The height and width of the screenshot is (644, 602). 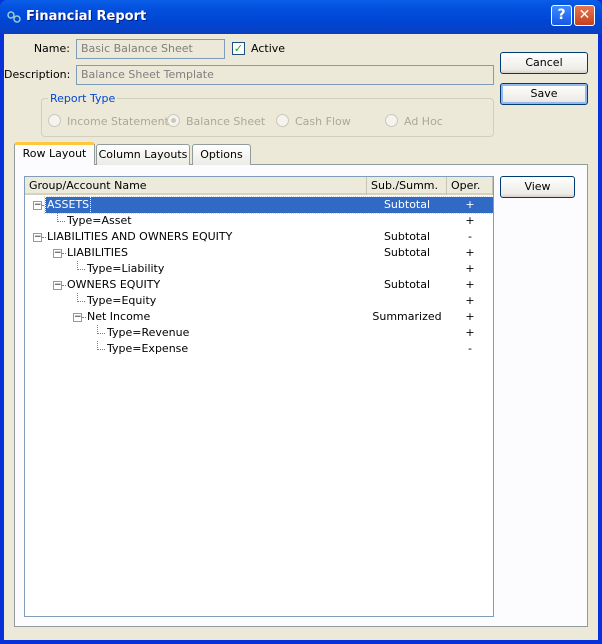 What do you see at coordinates (544, 63) in the screenshot?
I see `cancel-button: Cancel` at bounding box center [544, 63].